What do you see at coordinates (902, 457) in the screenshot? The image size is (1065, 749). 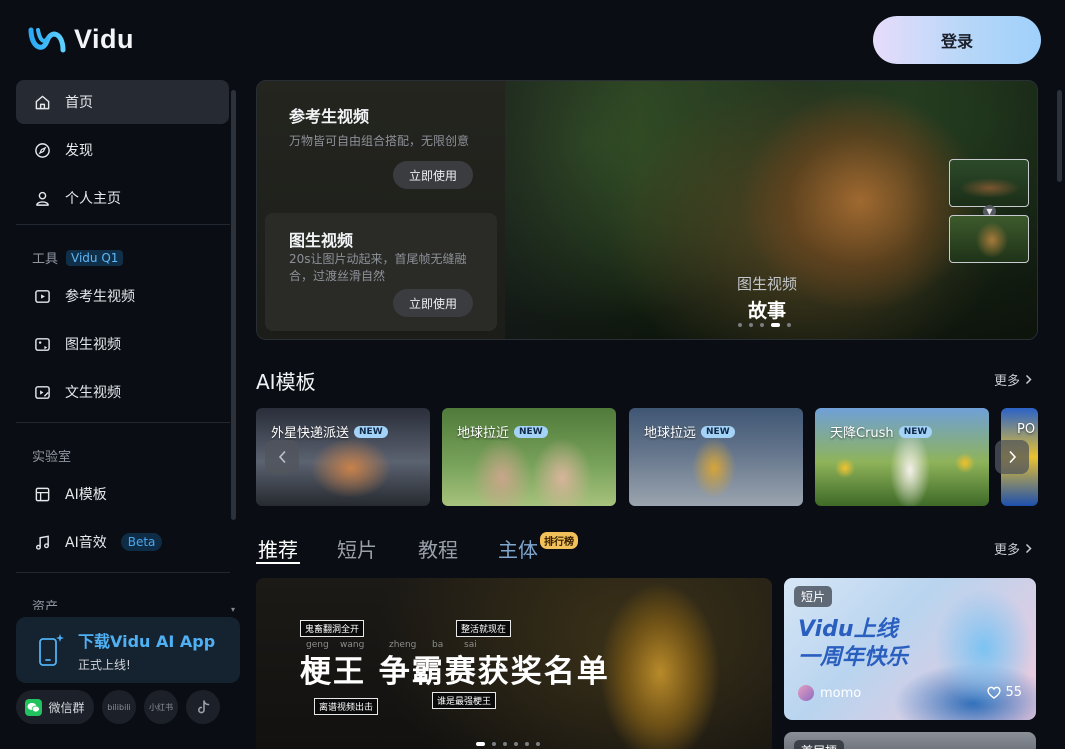 I see `template-card: 天降Crush NEW` at bounding box center [902, 457].